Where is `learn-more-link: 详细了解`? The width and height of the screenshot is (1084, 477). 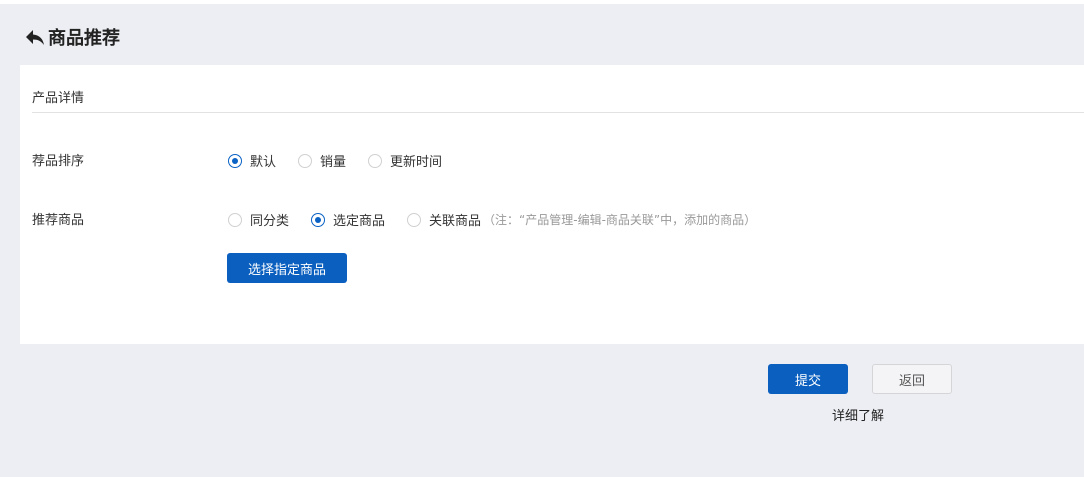
learn-more-link: 详细了解 is located at coordinates (858, 414).